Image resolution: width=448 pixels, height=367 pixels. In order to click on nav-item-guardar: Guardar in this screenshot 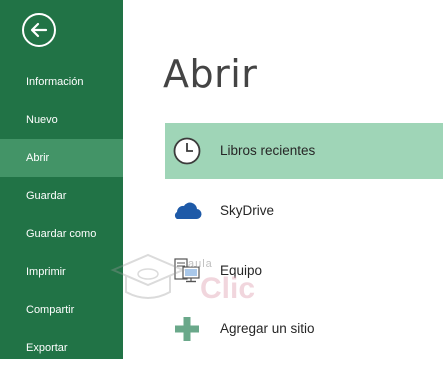, I will do `click(61, 196)`.